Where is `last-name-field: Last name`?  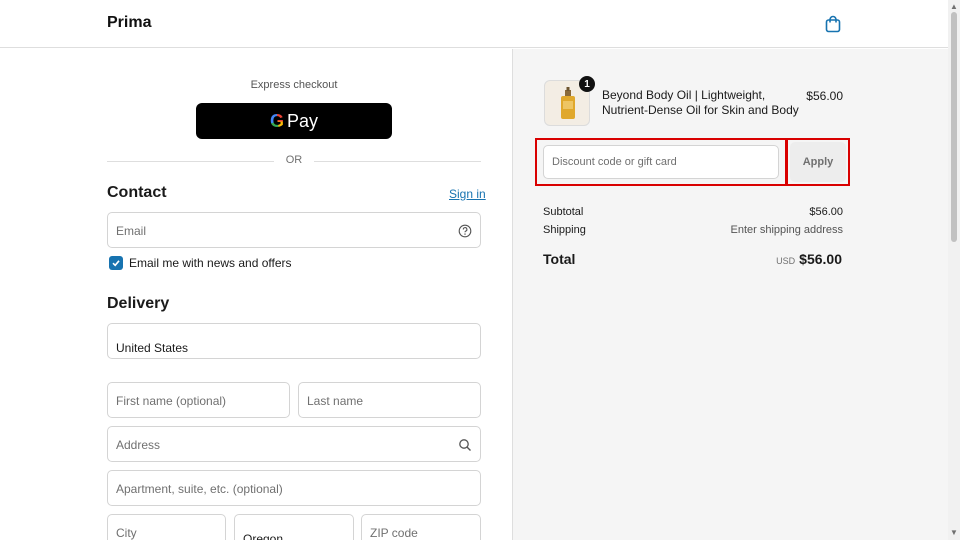 last-name-field: Last name is located at coordinates (389, 400).